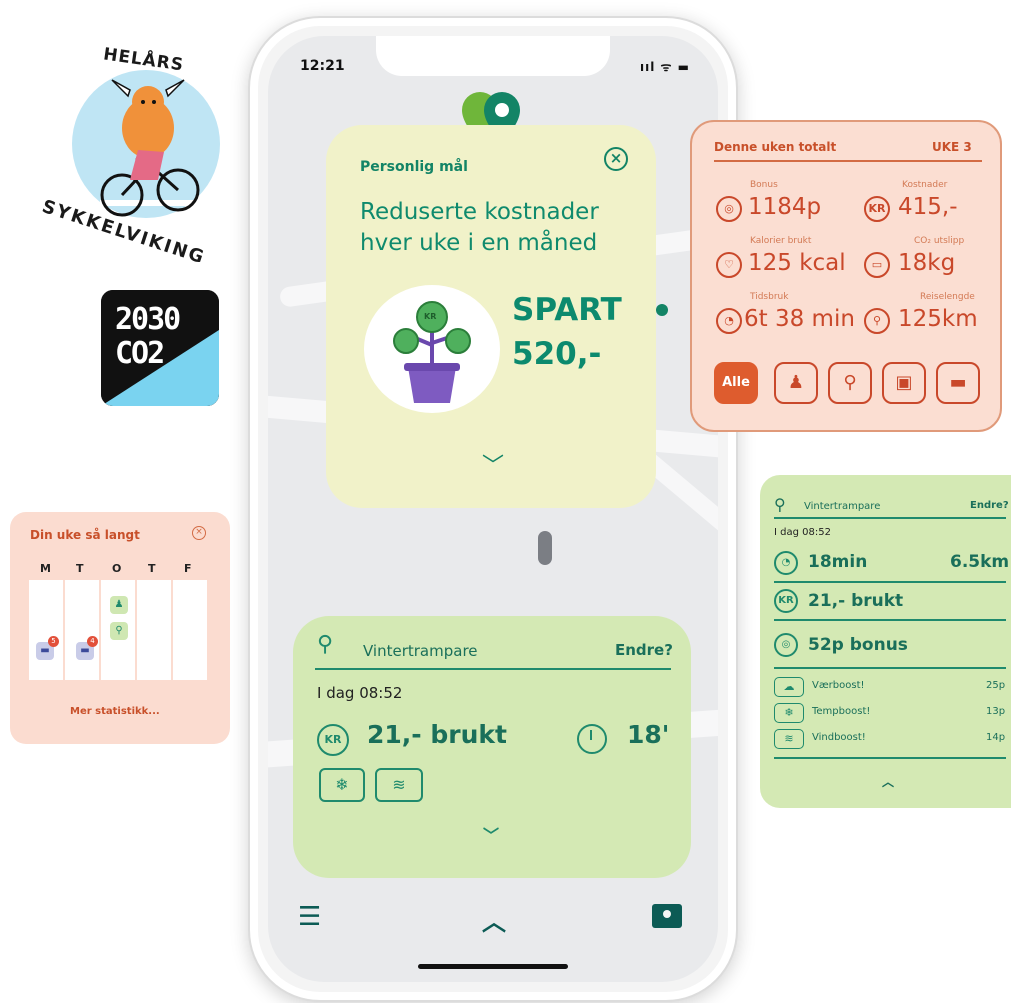 The width and height of the screenshot is (1011, 1003). I want to click on boost-points: 25p, so click(996, 685).